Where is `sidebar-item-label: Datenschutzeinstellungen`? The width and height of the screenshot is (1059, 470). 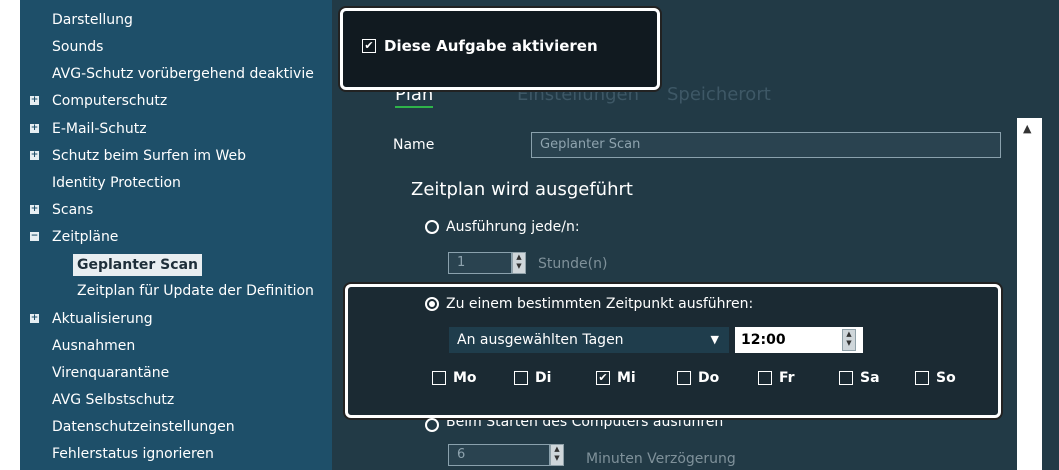
sidebar-item-label: Datenschutzeinstellungen is located at coordinates (143, 427).